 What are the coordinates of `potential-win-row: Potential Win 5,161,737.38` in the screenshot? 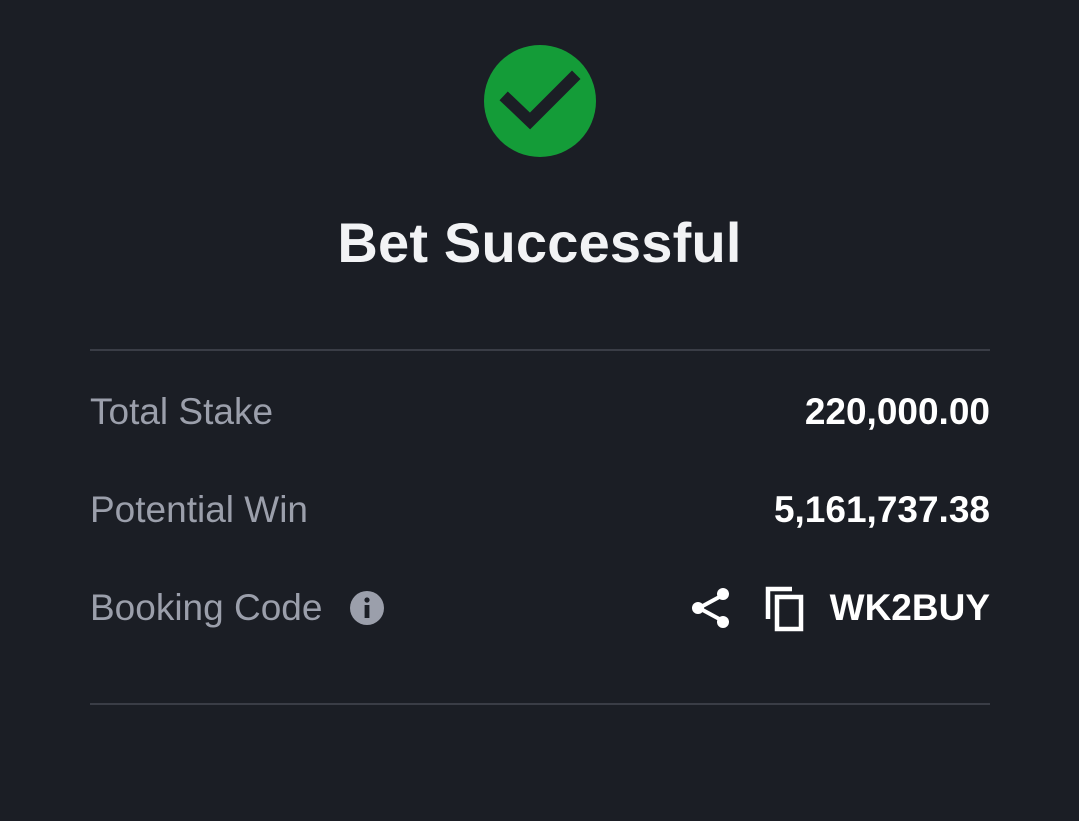 It's located at (540, 510).